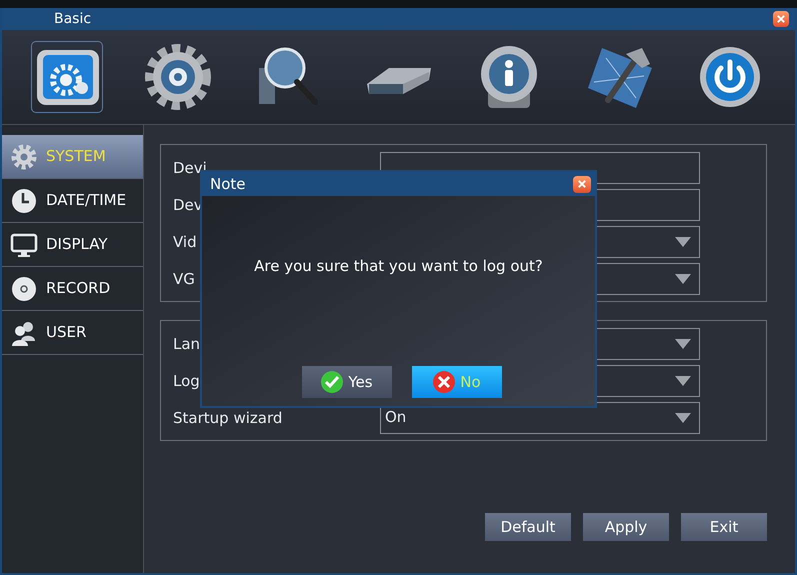 The width and height of the screenshot is (797, 575). Describe the element at coordinates (228, 184) in the screenshot. I see `dialog-title: Note` at that location.